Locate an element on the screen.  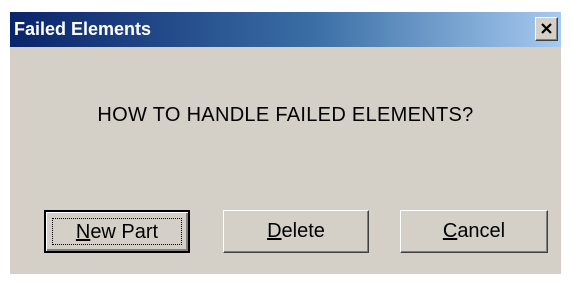
cancel-button: Cancel is located at coordinates (474, 231).